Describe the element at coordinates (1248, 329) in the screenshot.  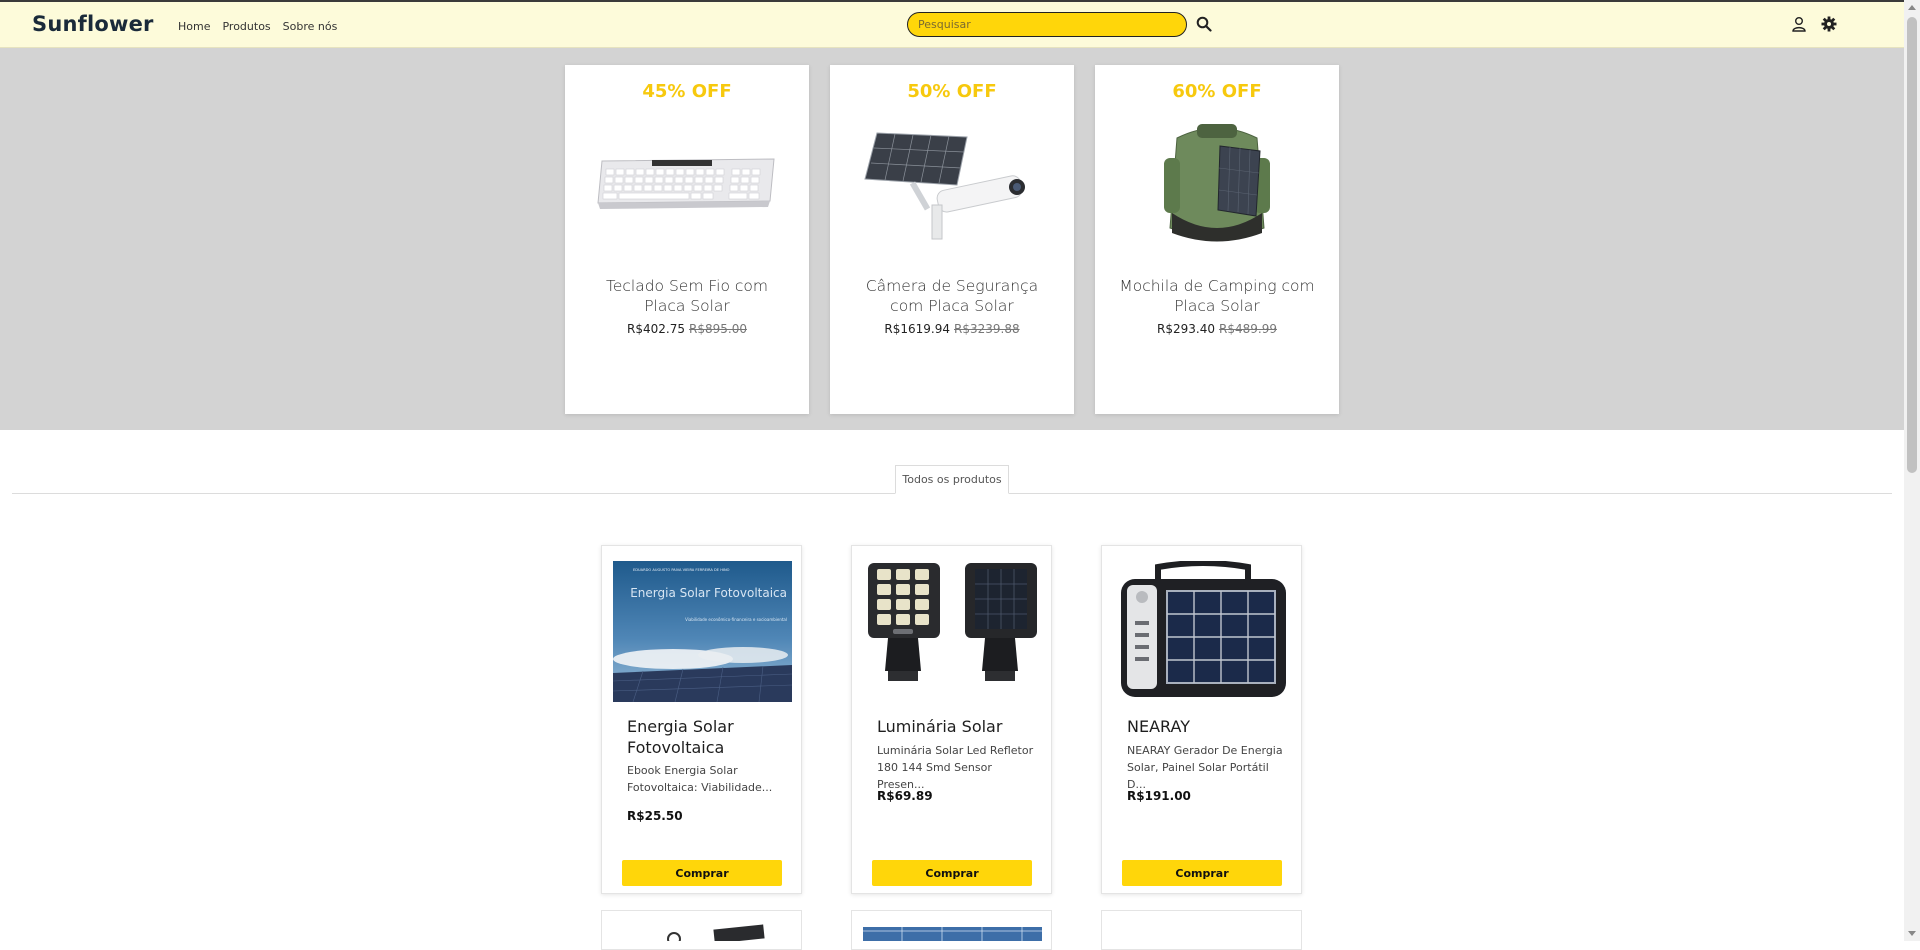
I see `promo-old-price: R$489.99` at that location.